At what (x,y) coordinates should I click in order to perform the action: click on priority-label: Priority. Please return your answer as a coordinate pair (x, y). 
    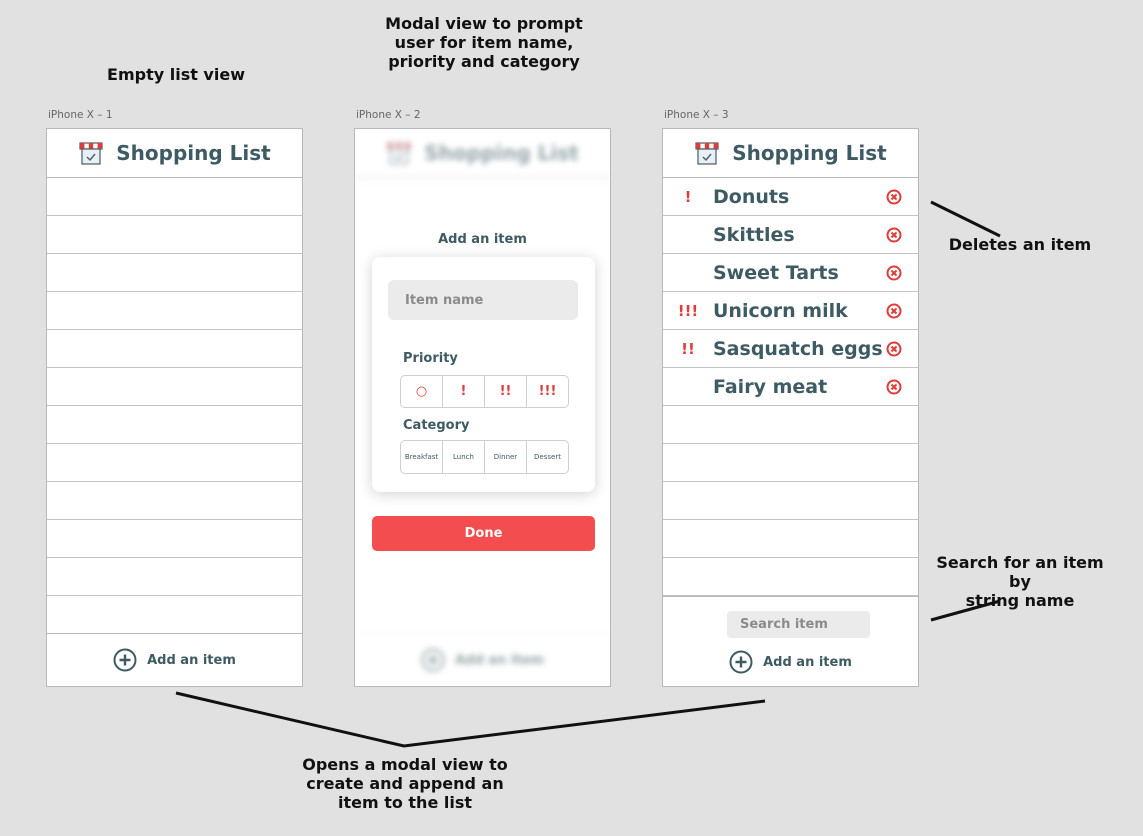
    Looking at the image, I should click on (430, 358).